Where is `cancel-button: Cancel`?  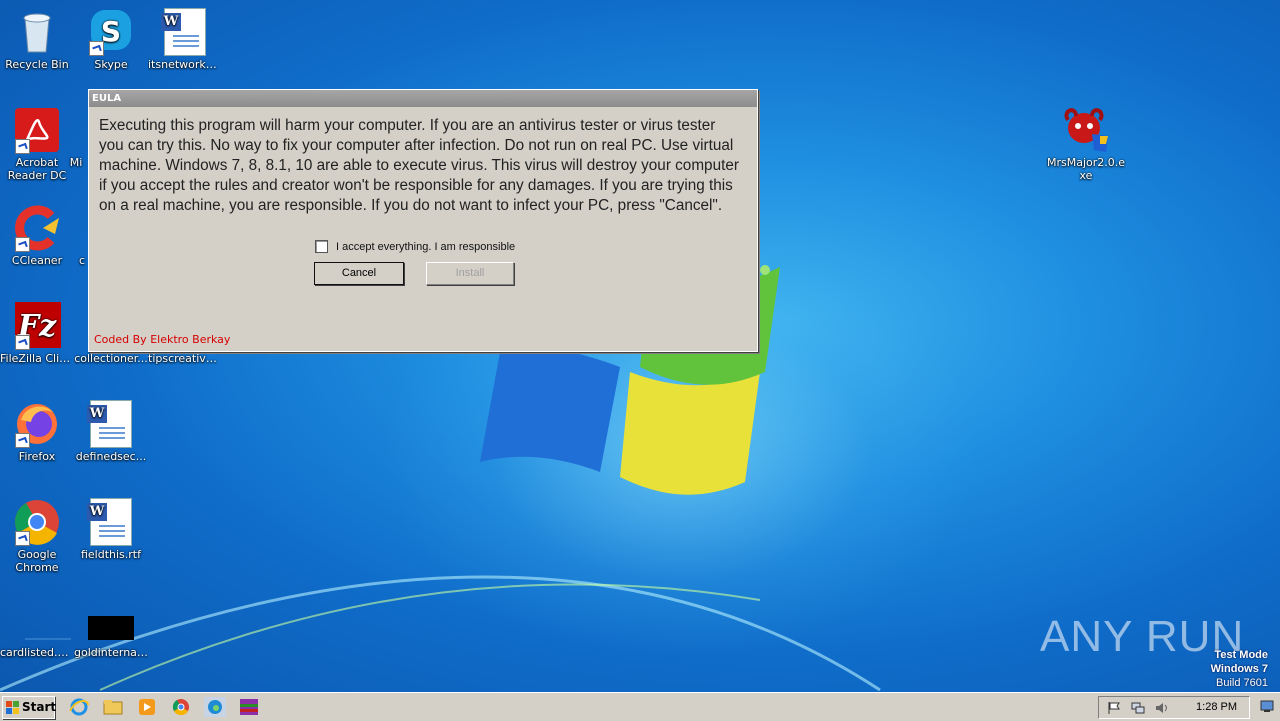 cancel-button: Cancel is located at coordinates (359, 273).